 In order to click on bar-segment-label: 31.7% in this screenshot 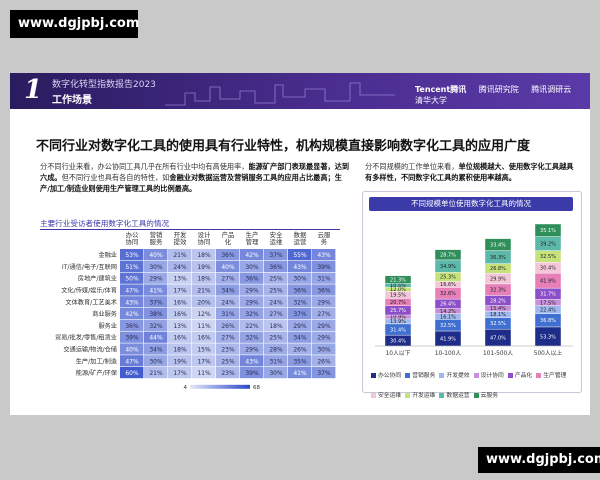, I will do `click(548, 295)`.